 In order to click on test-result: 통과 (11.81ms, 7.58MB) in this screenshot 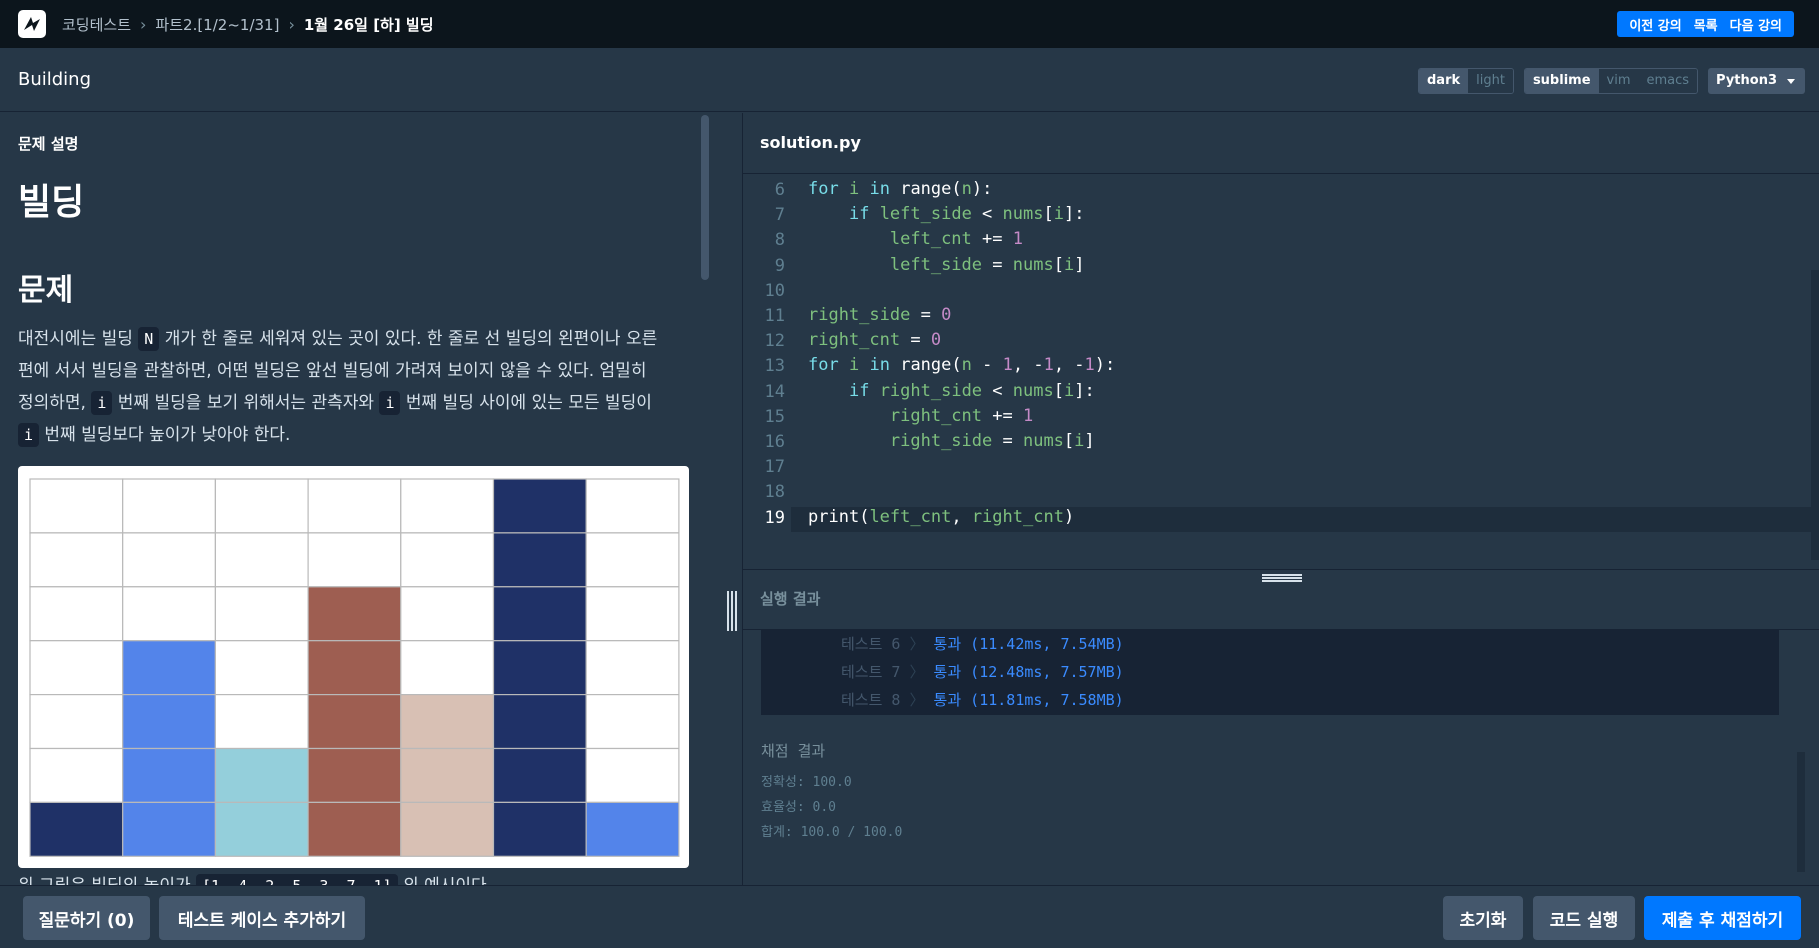, I will do `click(1028, 700)`.